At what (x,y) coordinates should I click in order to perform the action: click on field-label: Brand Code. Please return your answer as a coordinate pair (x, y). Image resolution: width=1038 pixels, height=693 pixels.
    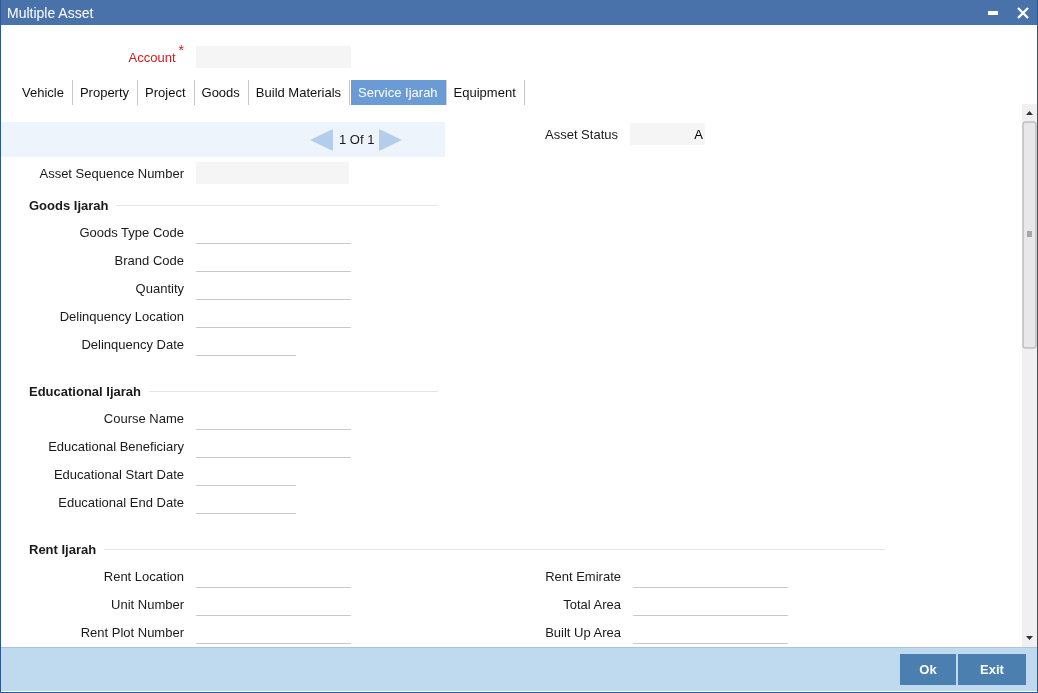
    Looking at the image, I should click on (148, 260).